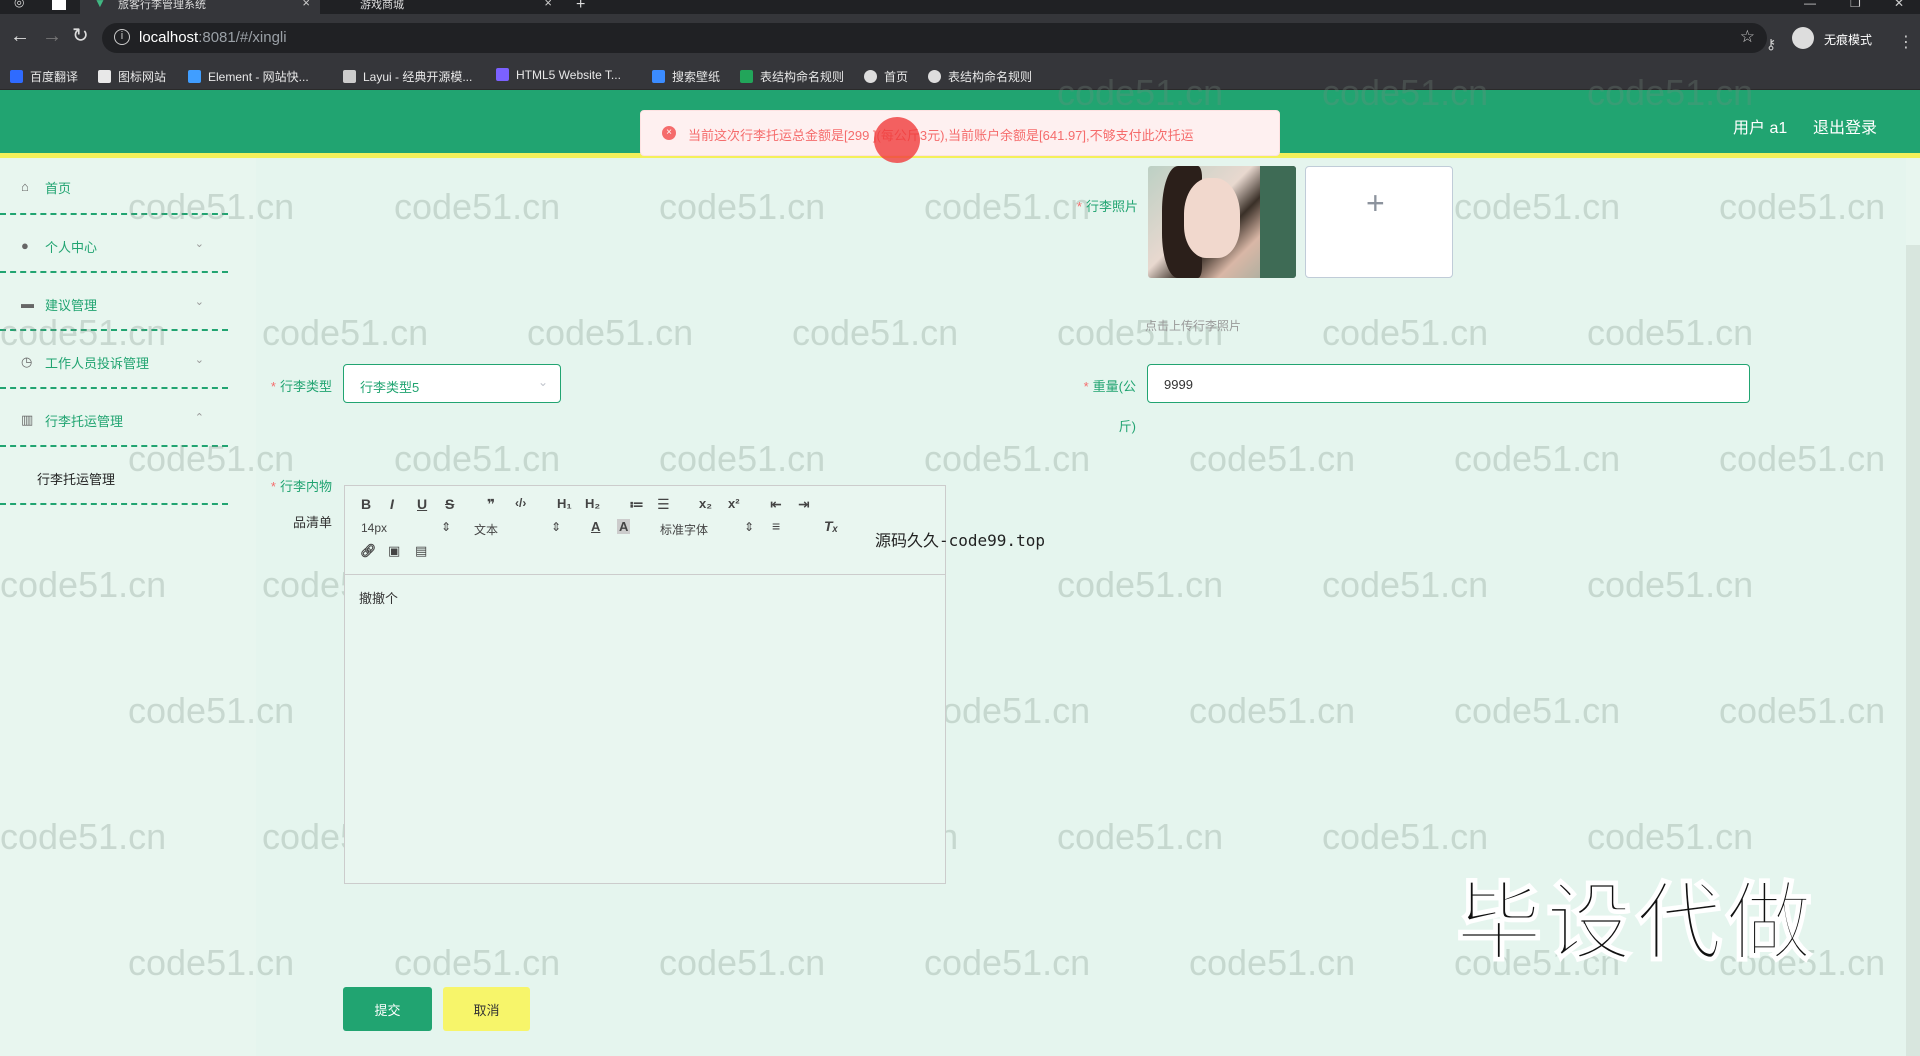  Describe the element at coordinates (378, 597) in the screenshot. I see `editor-content: 撤撤个` at that location.